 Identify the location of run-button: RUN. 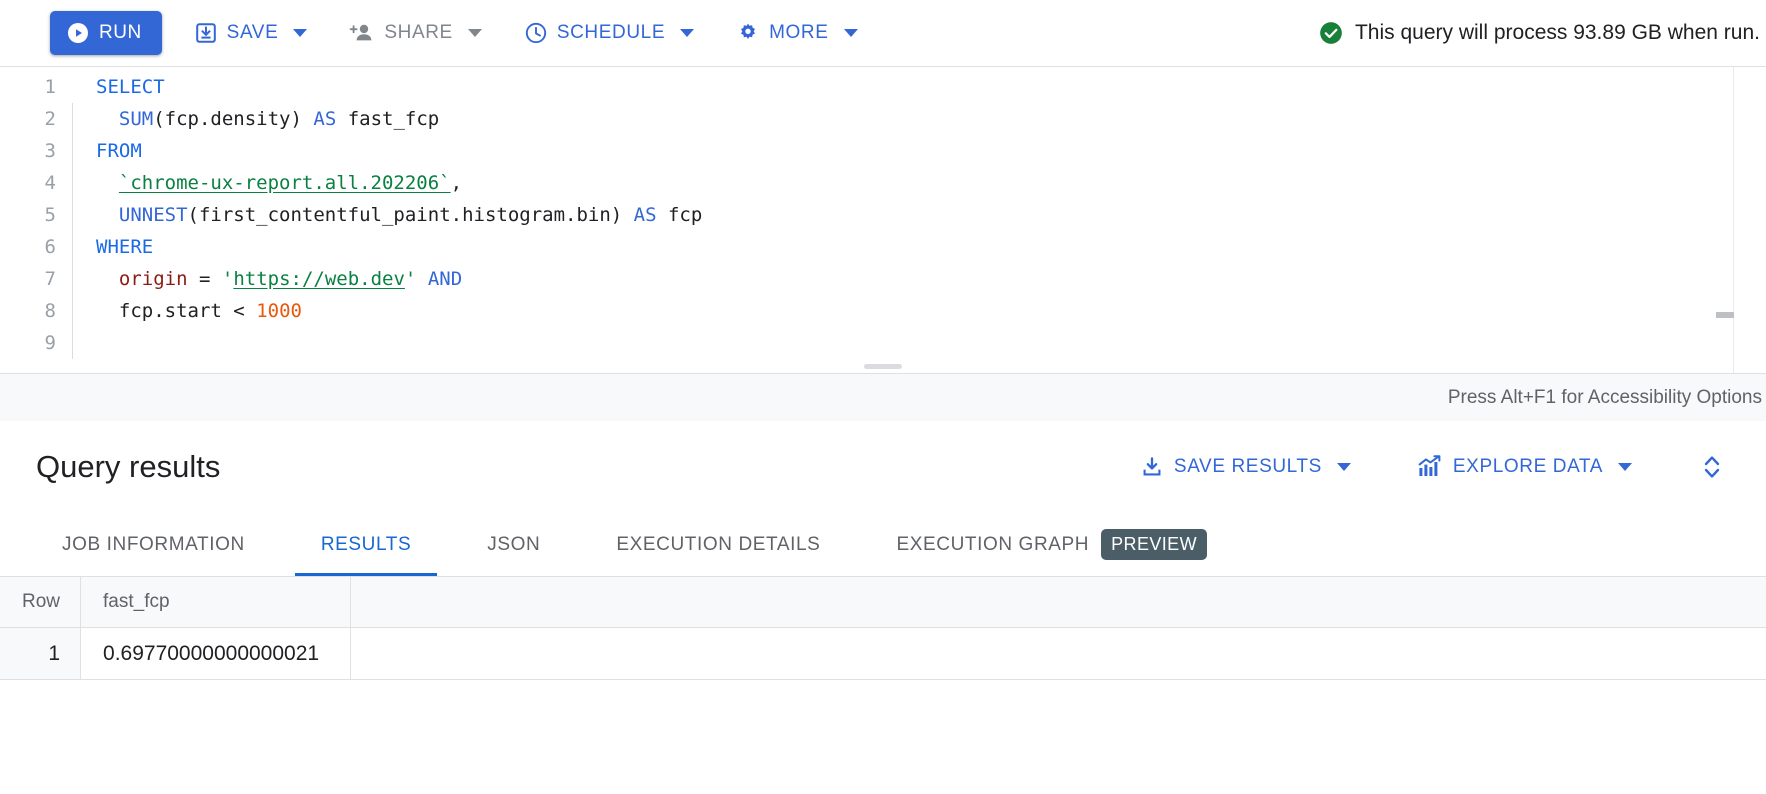
(106, 33).